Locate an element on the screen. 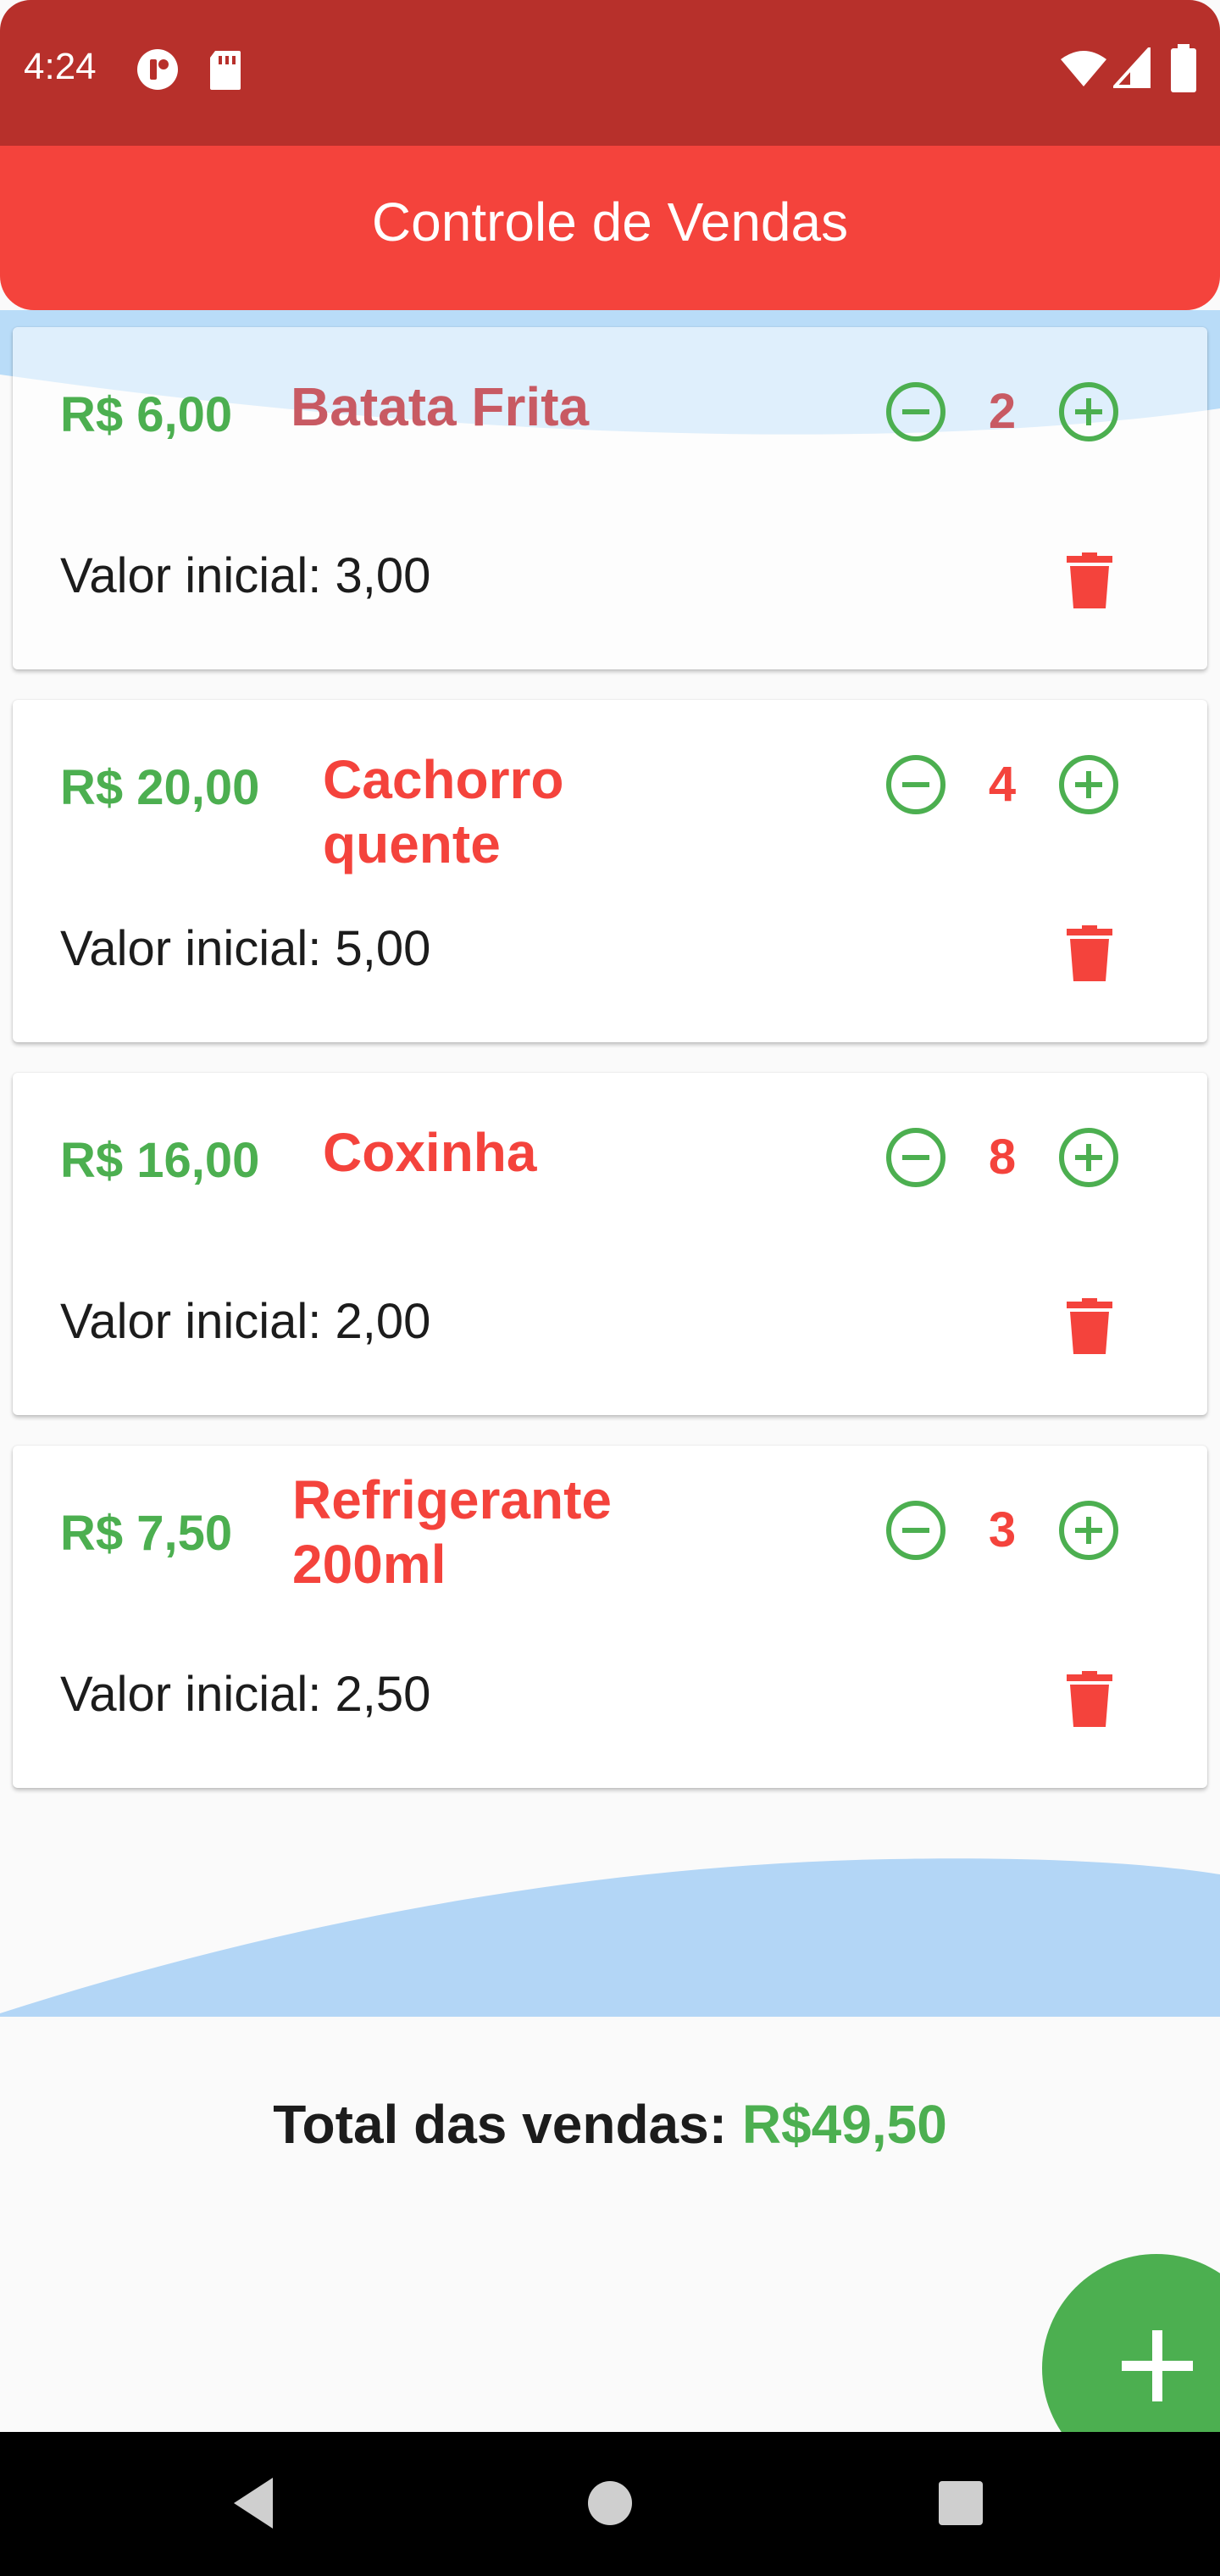 The width and height of the screenshot is (1220, 2576). sd-card-icon is located at coordinates (225, 70).